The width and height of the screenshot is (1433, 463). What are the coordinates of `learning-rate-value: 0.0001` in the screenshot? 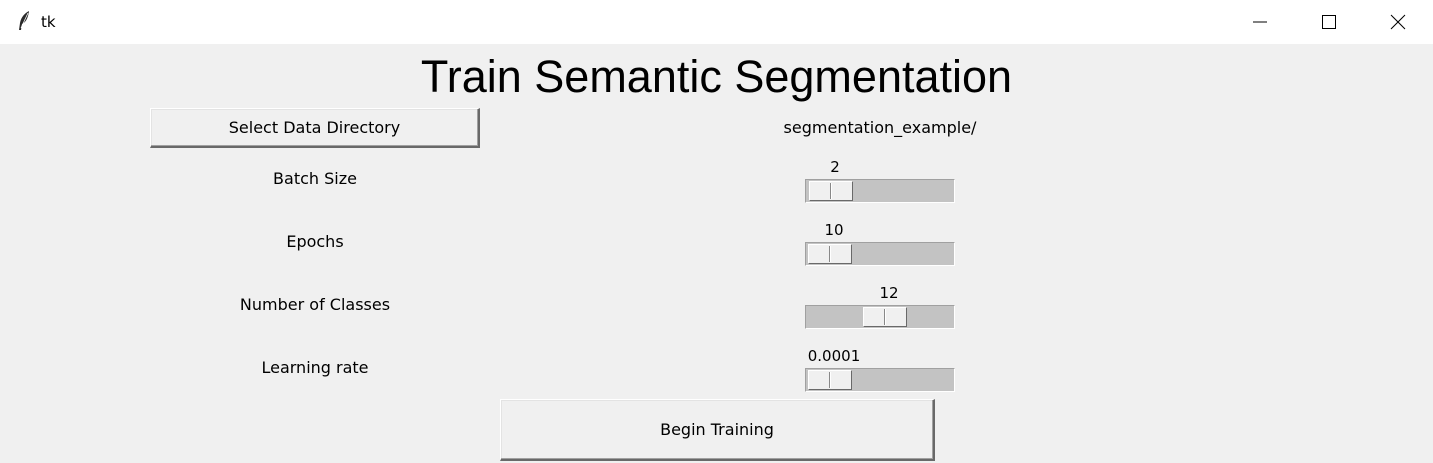 It's located at (834, 356).